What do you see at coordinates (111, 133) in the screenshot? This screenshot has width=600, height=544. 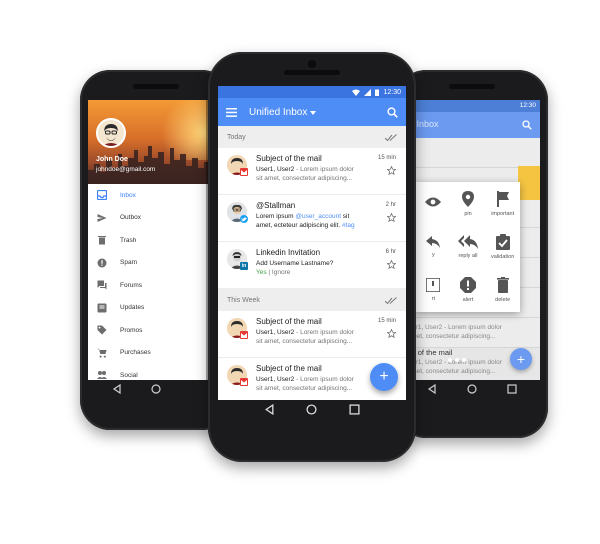 I see `avatar` at bounding box center [111, 133].